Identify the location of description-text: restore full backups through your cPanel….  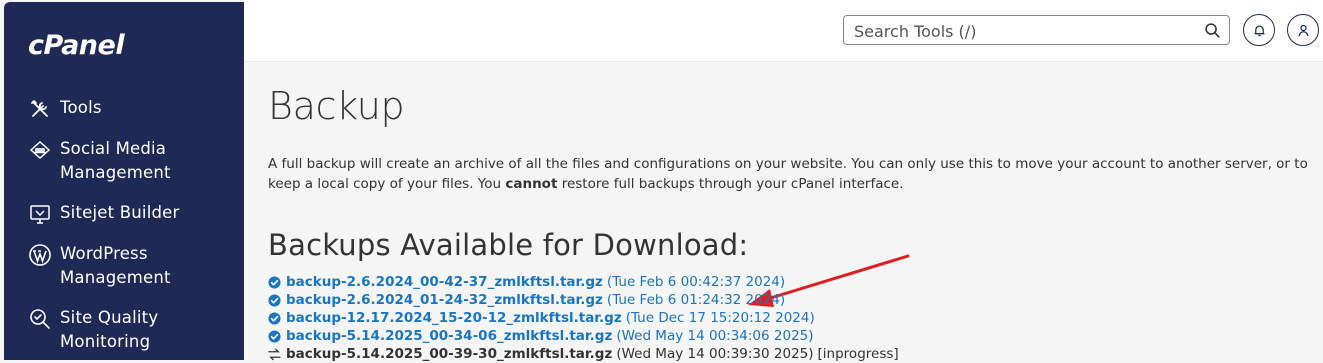
(730, 184).